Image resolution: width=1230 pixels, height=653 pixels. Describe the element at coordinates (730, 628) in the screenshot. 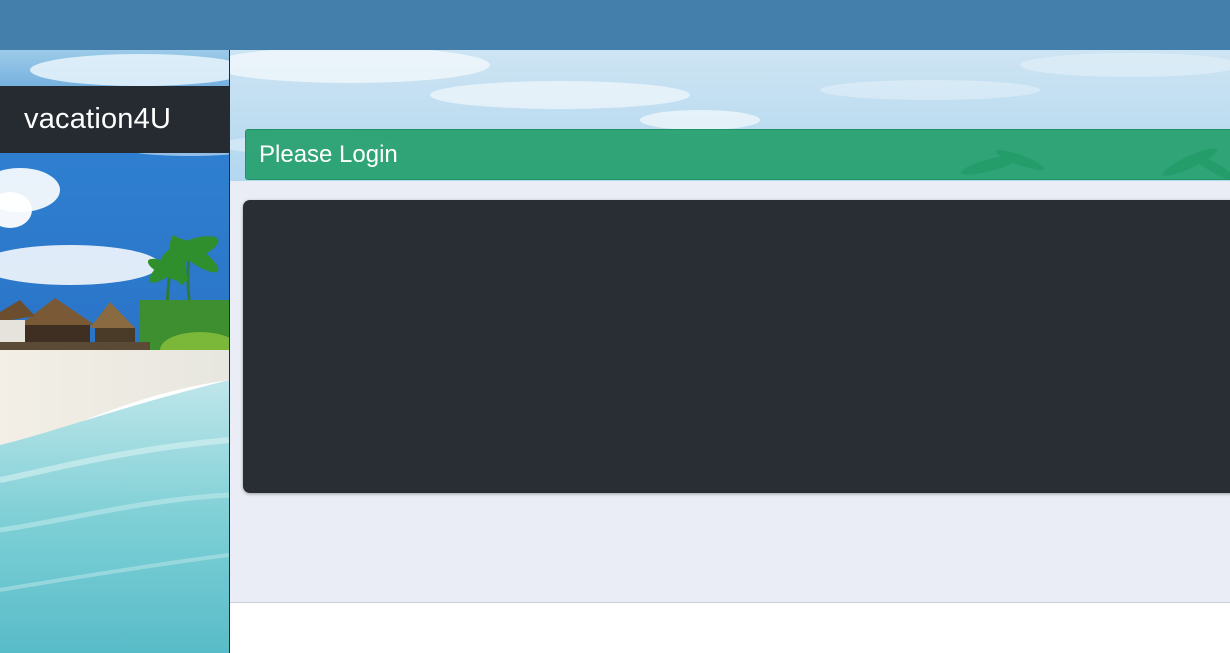

I see `footer` at that location.